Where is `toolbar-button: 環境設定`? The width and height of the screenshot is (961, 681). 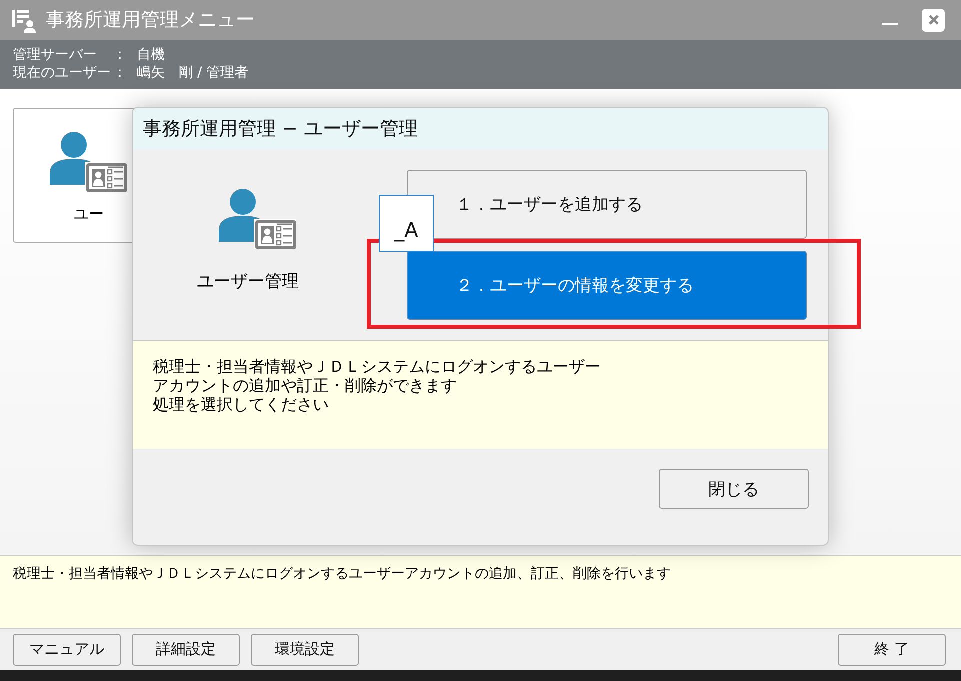 toolbar-button: 環境設定 is located at coordinates (305, 650).